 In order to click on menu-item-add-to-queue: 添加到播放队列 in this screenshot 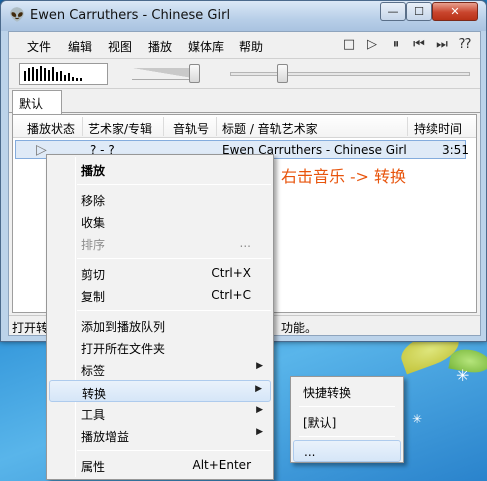, I will do `click(160, 325)`.